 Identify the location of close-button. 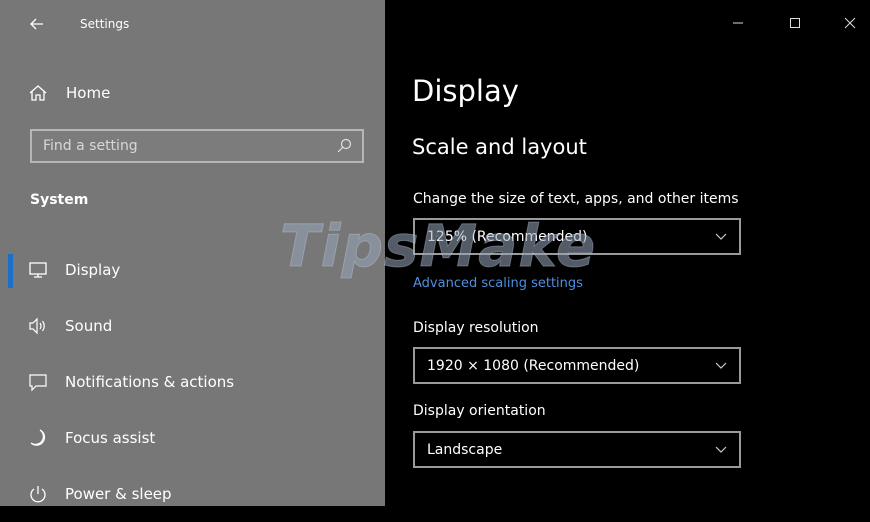
(850, 23).